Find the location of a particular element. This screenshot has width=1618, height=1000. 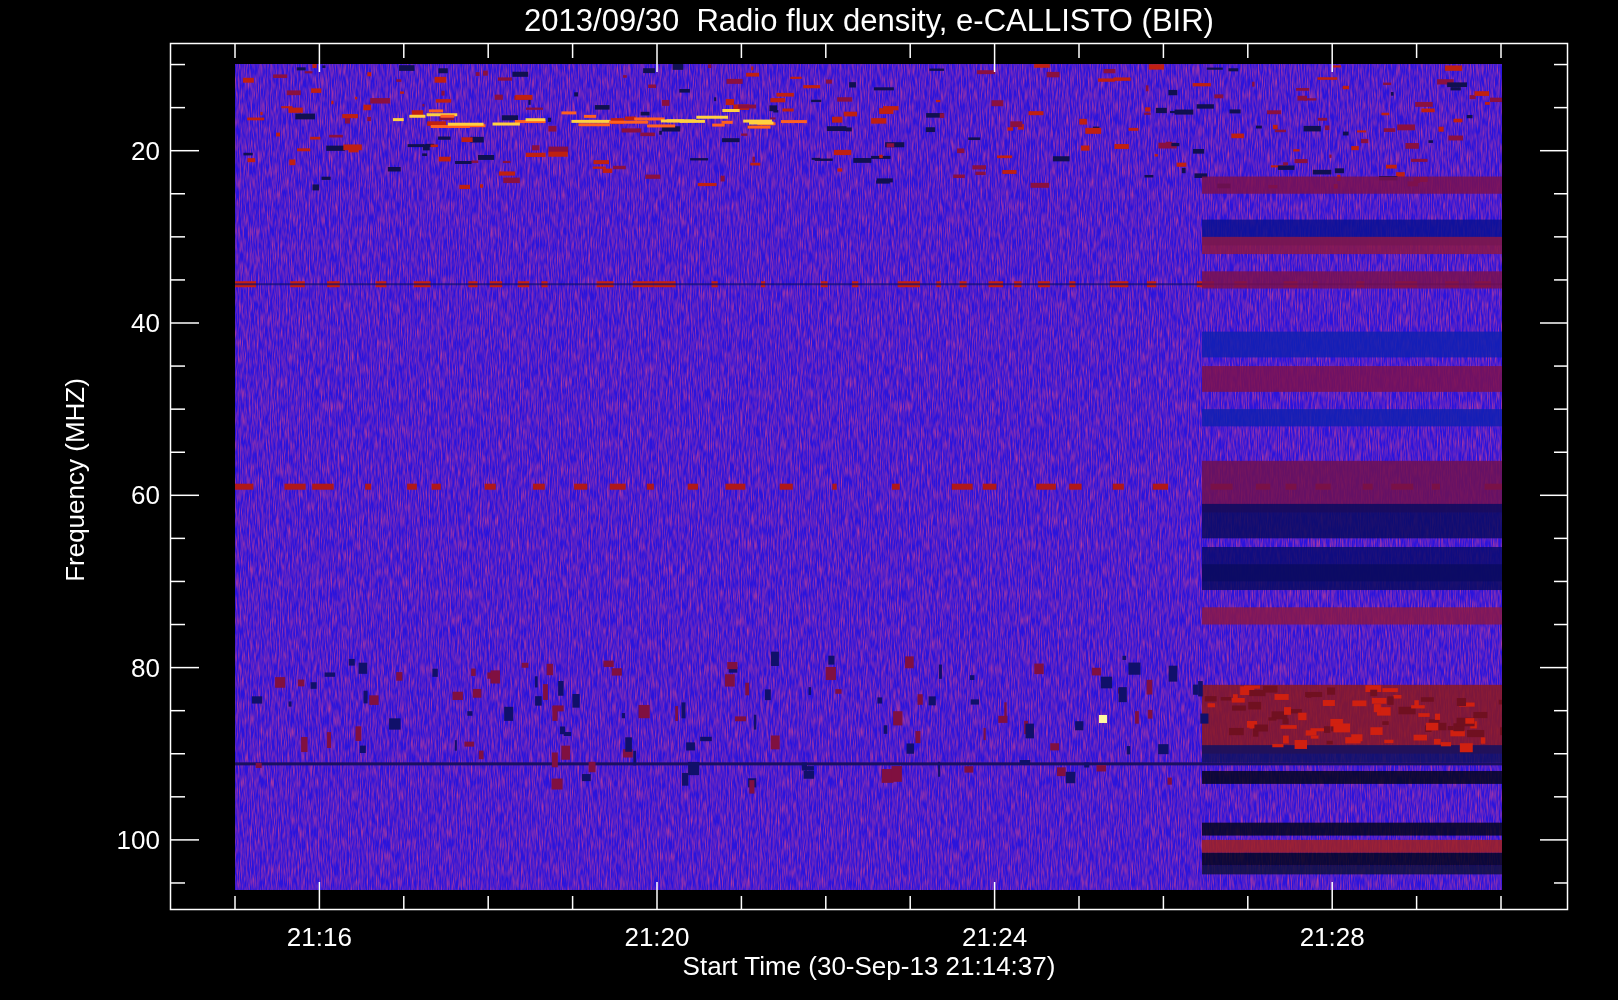

axis-label: Start Time (30-Sep-13 21:14:37) is located at coordinates (869, 966).